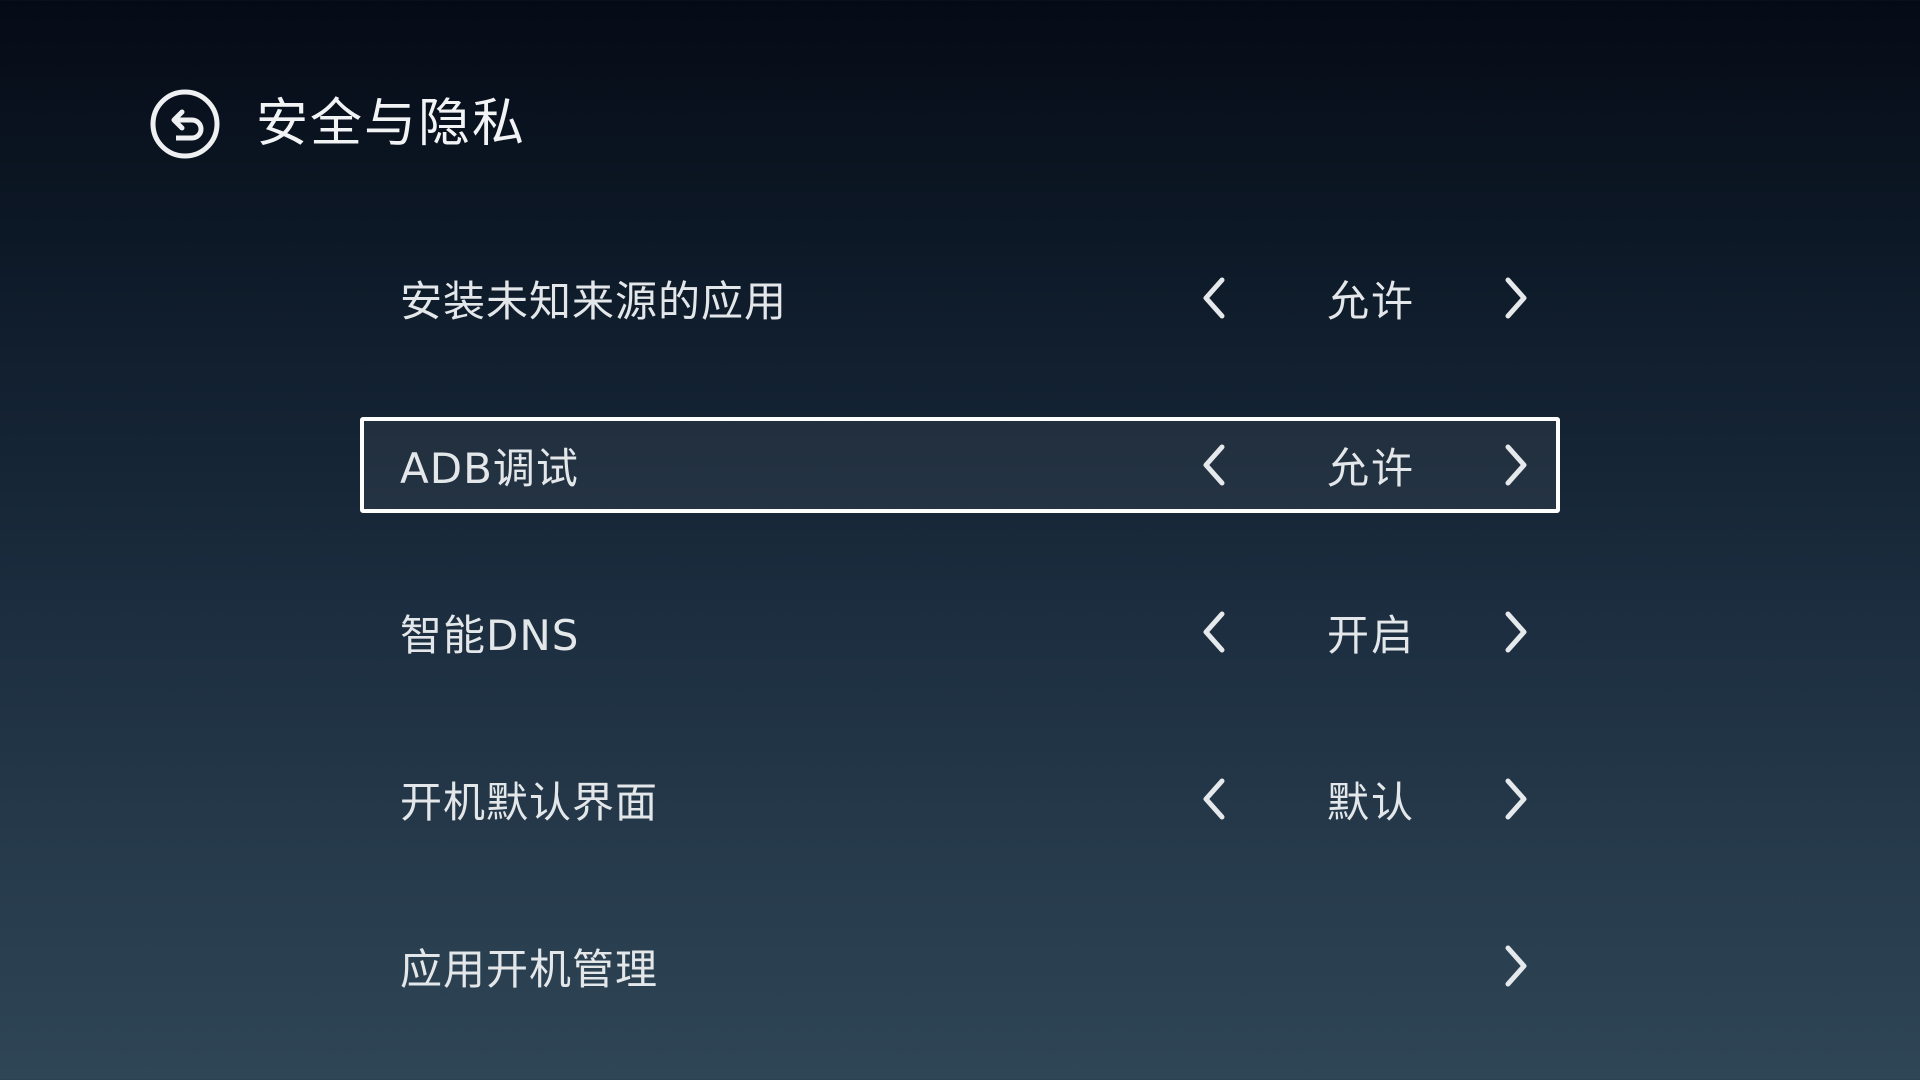 Image resolution: width=1920 pixels, height=1080 pixels. I want to click on header: 安全与隐私, so click(337, 124).